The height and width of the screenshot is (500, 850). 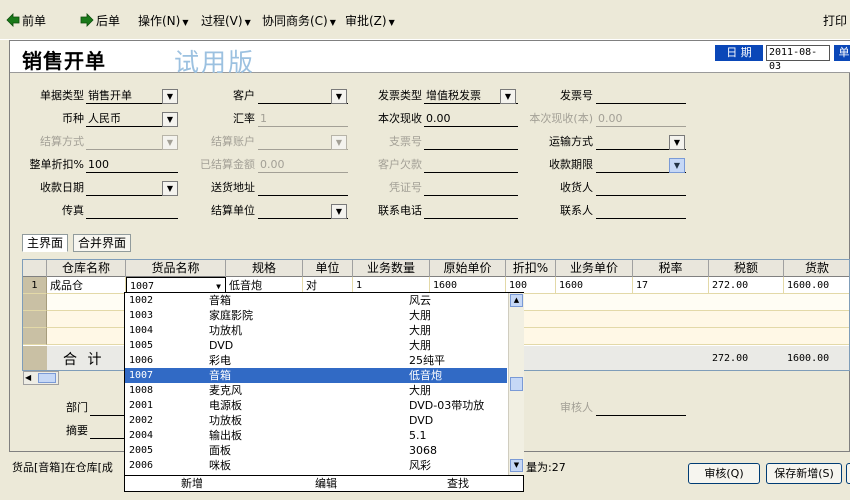 I want to click on process-menu-label: 过程(V), so click(x=222, y=21).